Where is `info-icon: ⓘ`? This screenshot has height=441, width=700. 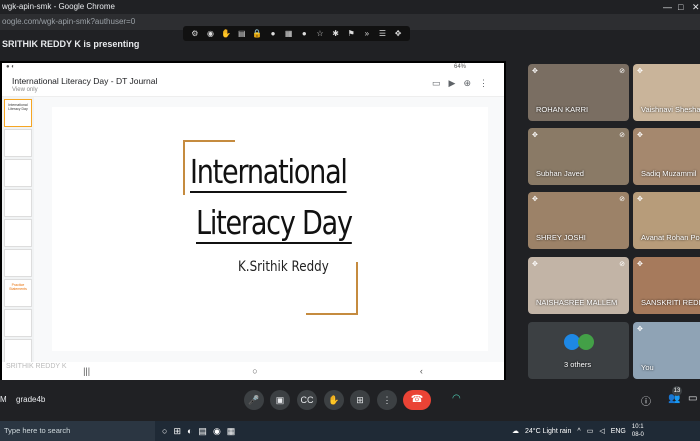
info-icon: ⓘ is located at coordinates (646, 400).